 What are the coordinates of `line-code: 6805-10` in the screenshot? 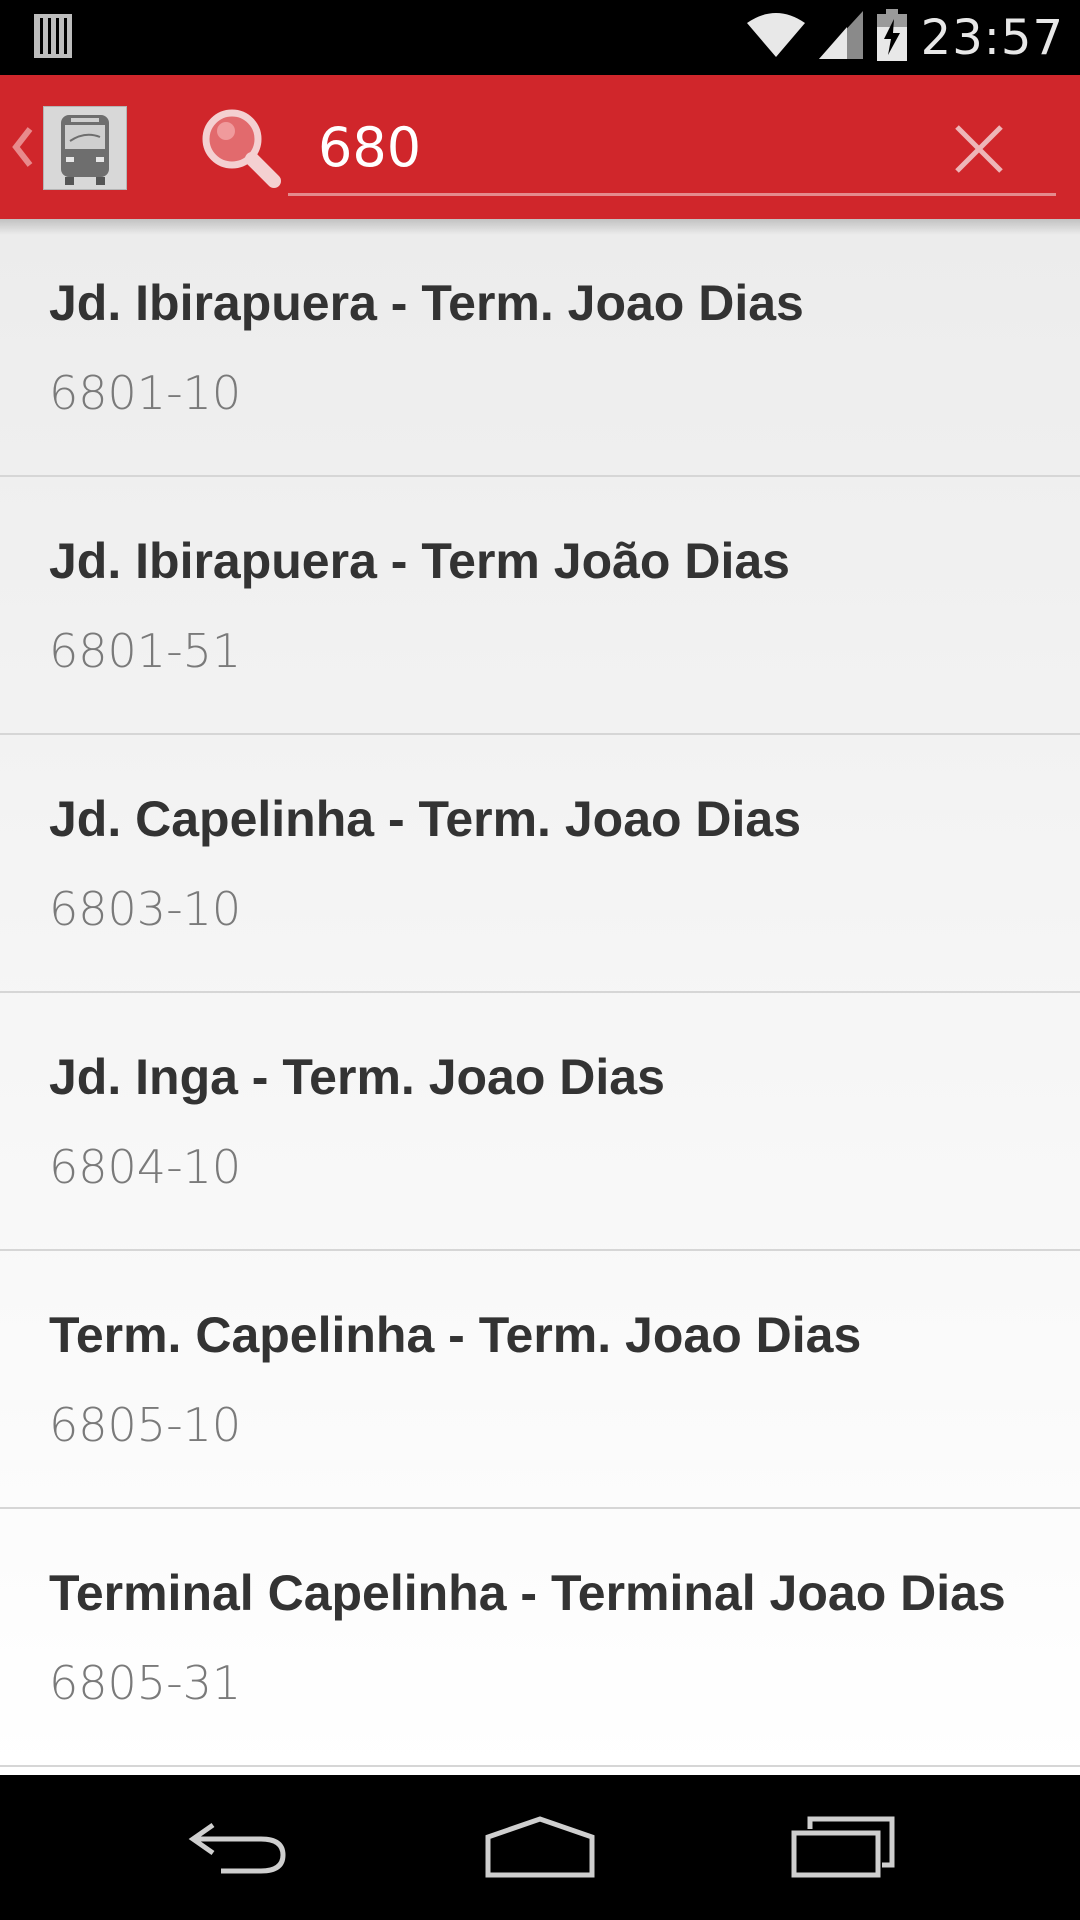 It's located at (145, 1425).